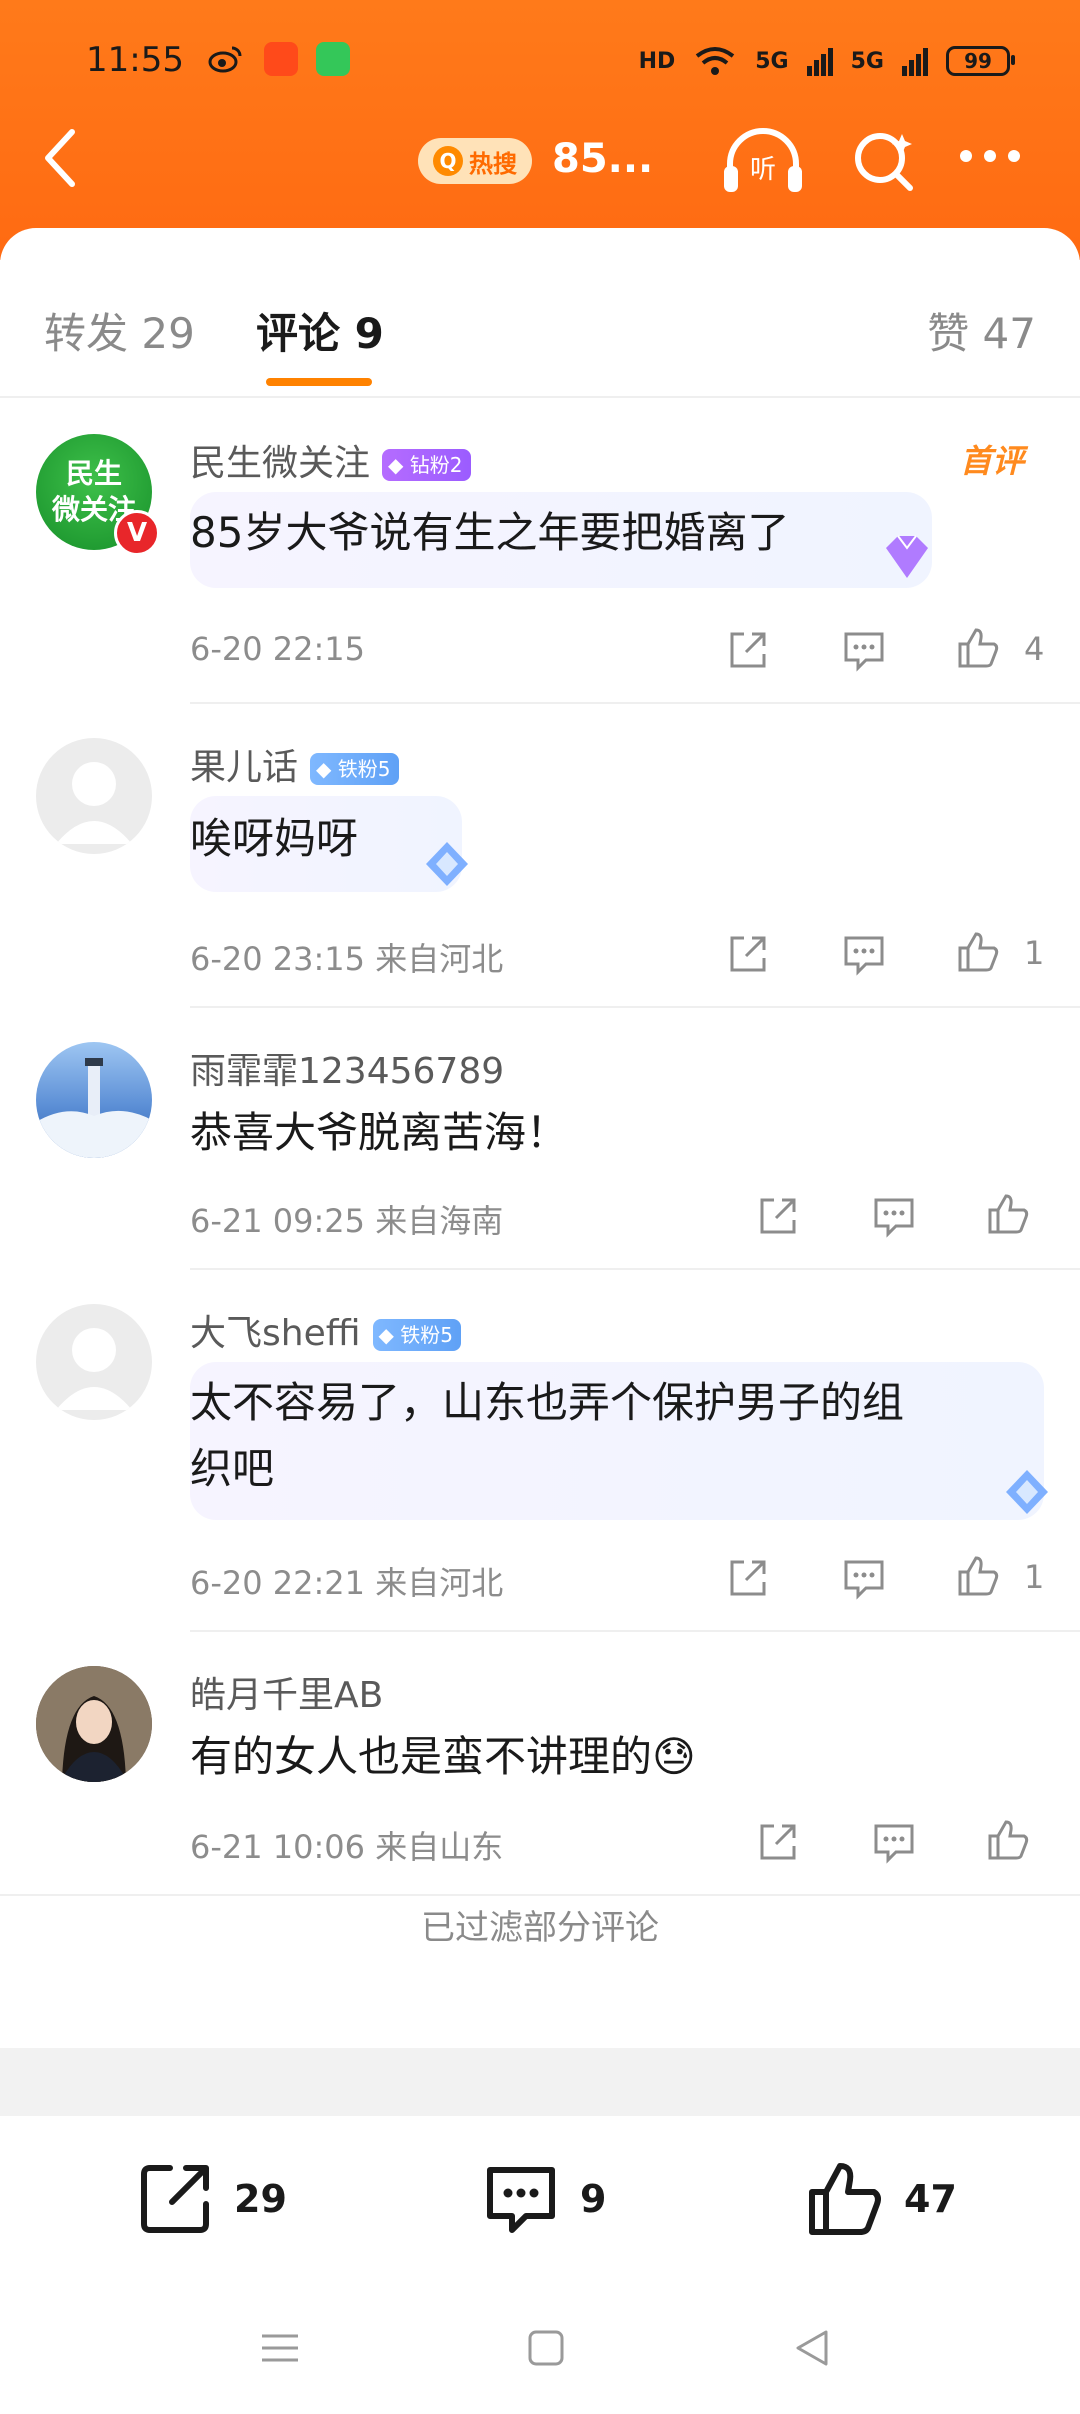 The height and width of the screenshot is (2414, 1080). Describe the element at coordinates (379, 1132) in the screenshot. I see `comment-text: 恭喜大爷脱离苦海！` at that location.